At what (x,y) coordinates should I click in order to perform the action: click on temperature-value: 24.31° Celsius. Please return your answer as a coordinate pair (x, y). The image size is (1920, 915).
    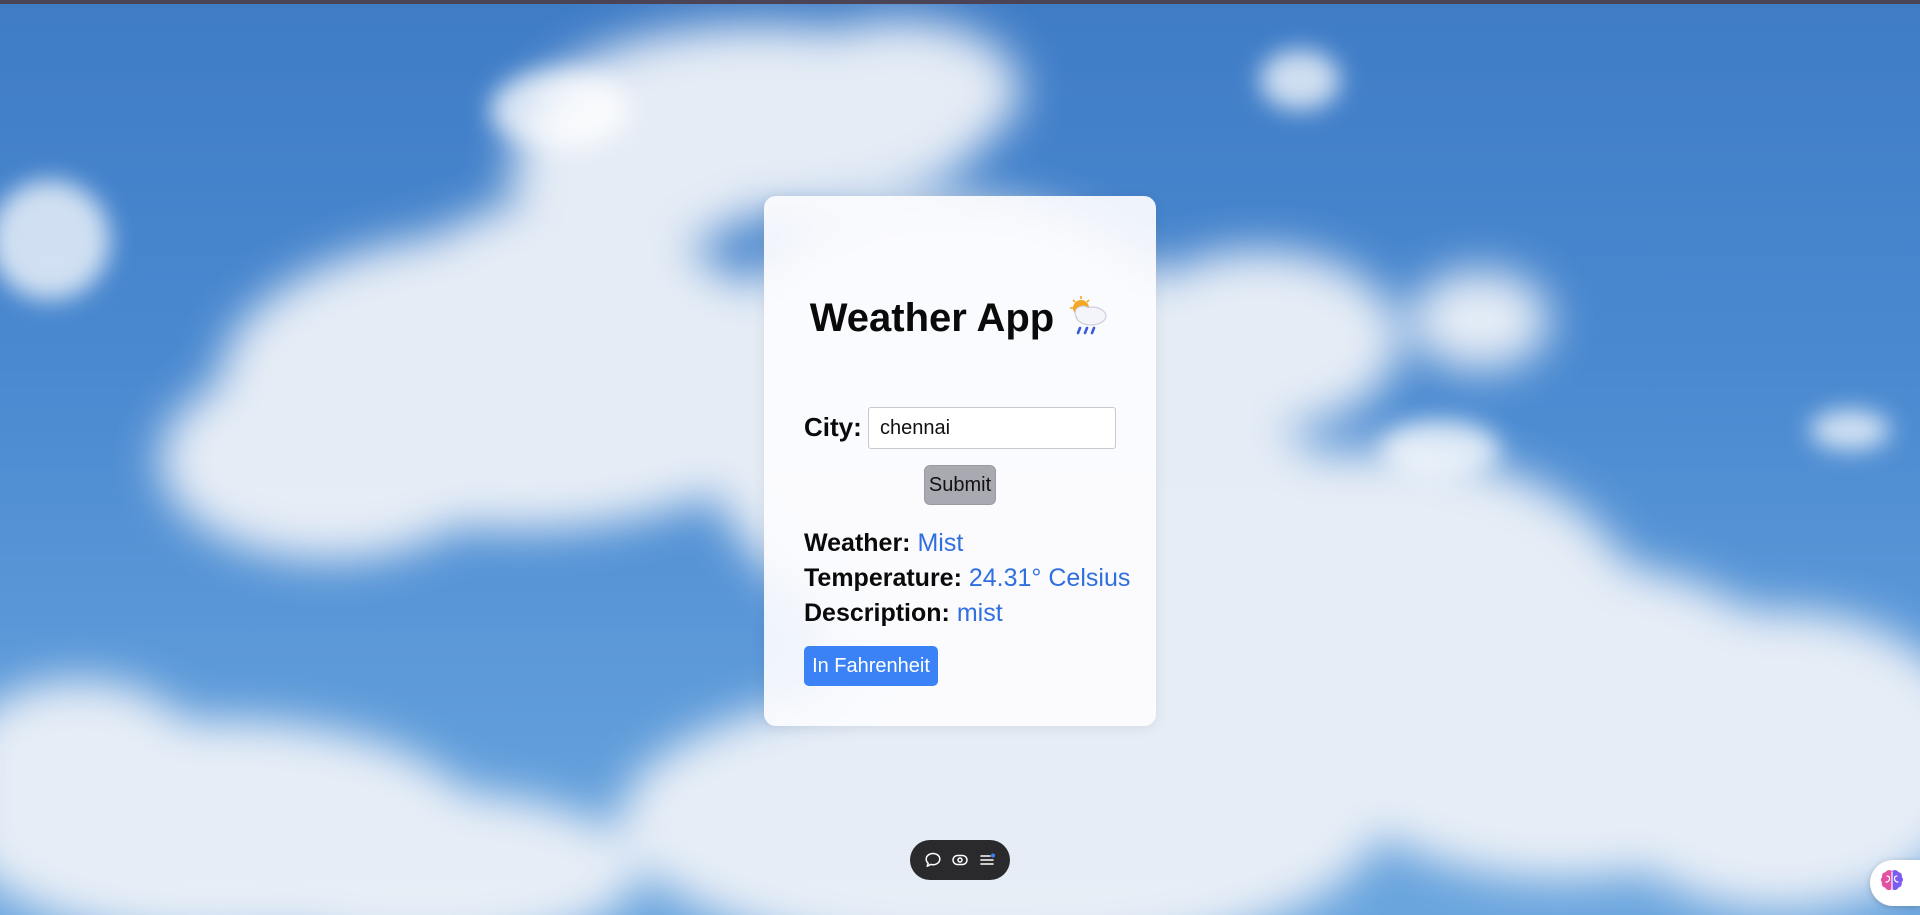
    Looking at the image, I should click on (1049, 578).